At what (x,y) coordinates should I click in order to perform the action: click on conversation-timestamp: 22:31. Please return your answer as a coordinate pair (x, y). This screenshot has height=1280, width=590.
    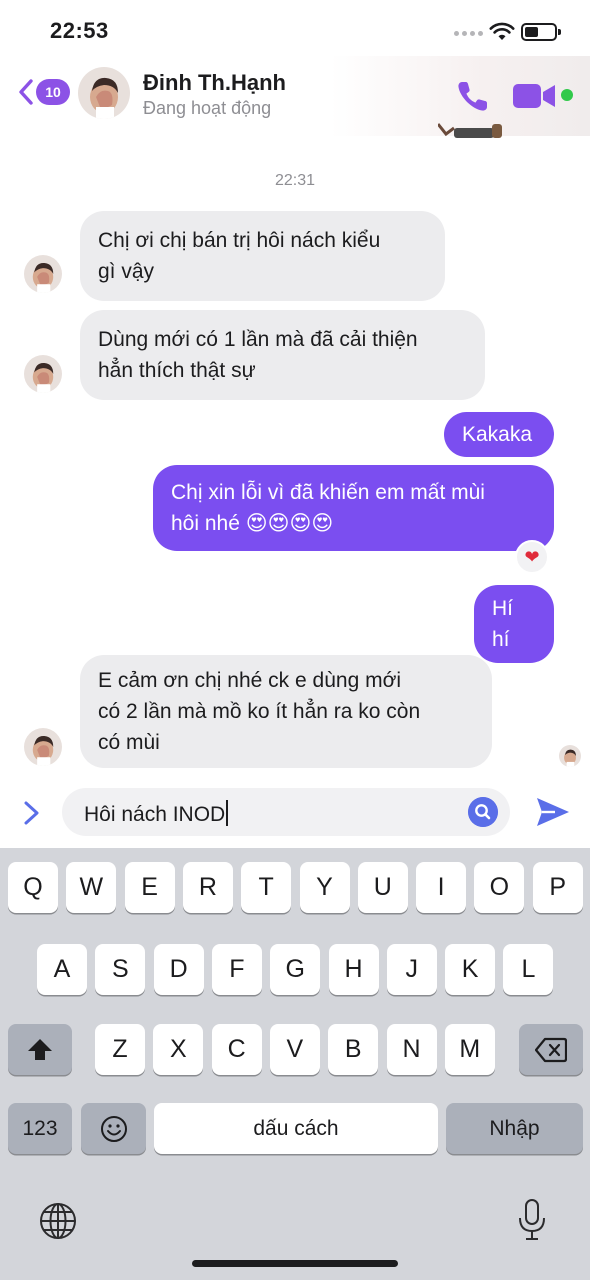
    Looking at the image, I should click on (295, 180).